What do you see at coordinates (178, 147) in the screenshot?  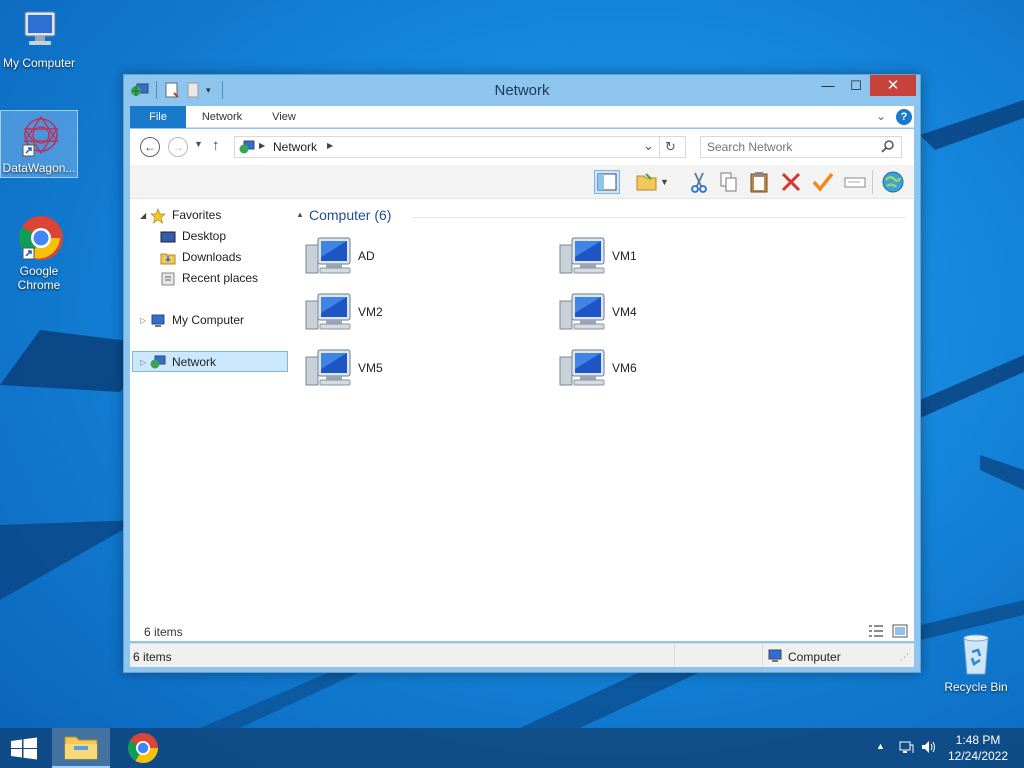 I see `forward-button: →` at bounding box center [178, 147].